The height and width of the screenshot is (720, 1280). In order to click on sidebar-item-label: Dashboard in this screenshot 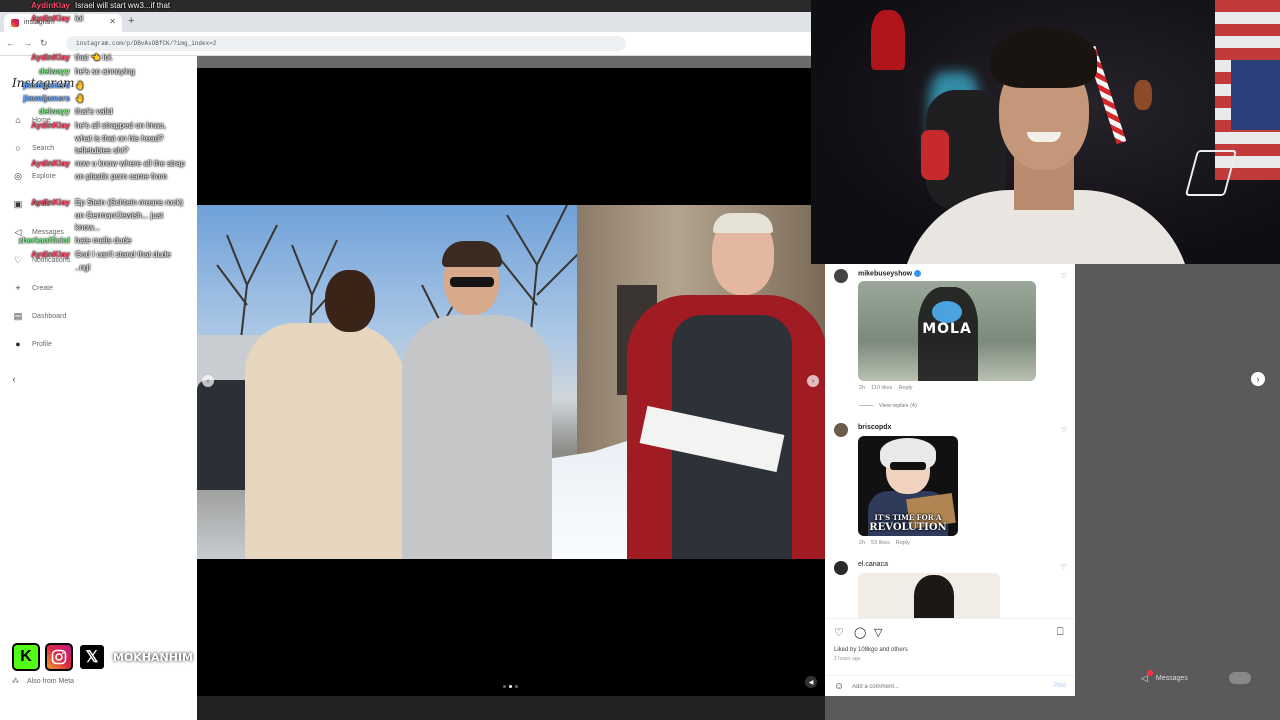, I will do `click(49, 316)`.